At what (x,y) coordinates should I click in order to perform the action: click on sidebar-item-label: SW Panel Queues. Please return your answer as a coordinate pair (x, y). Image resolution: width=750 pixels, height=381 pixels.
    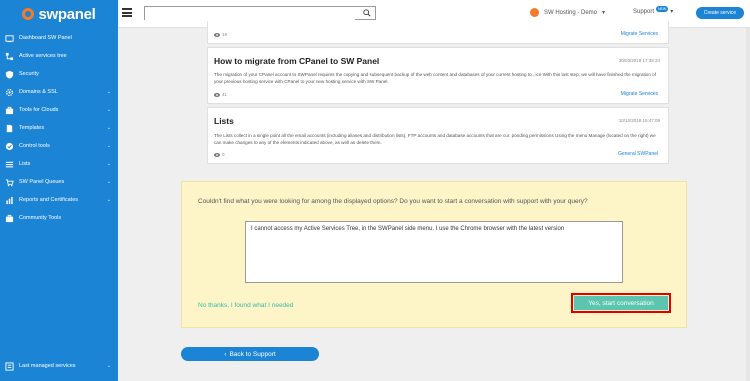
    Looking at the image, I should click on (42, 182).